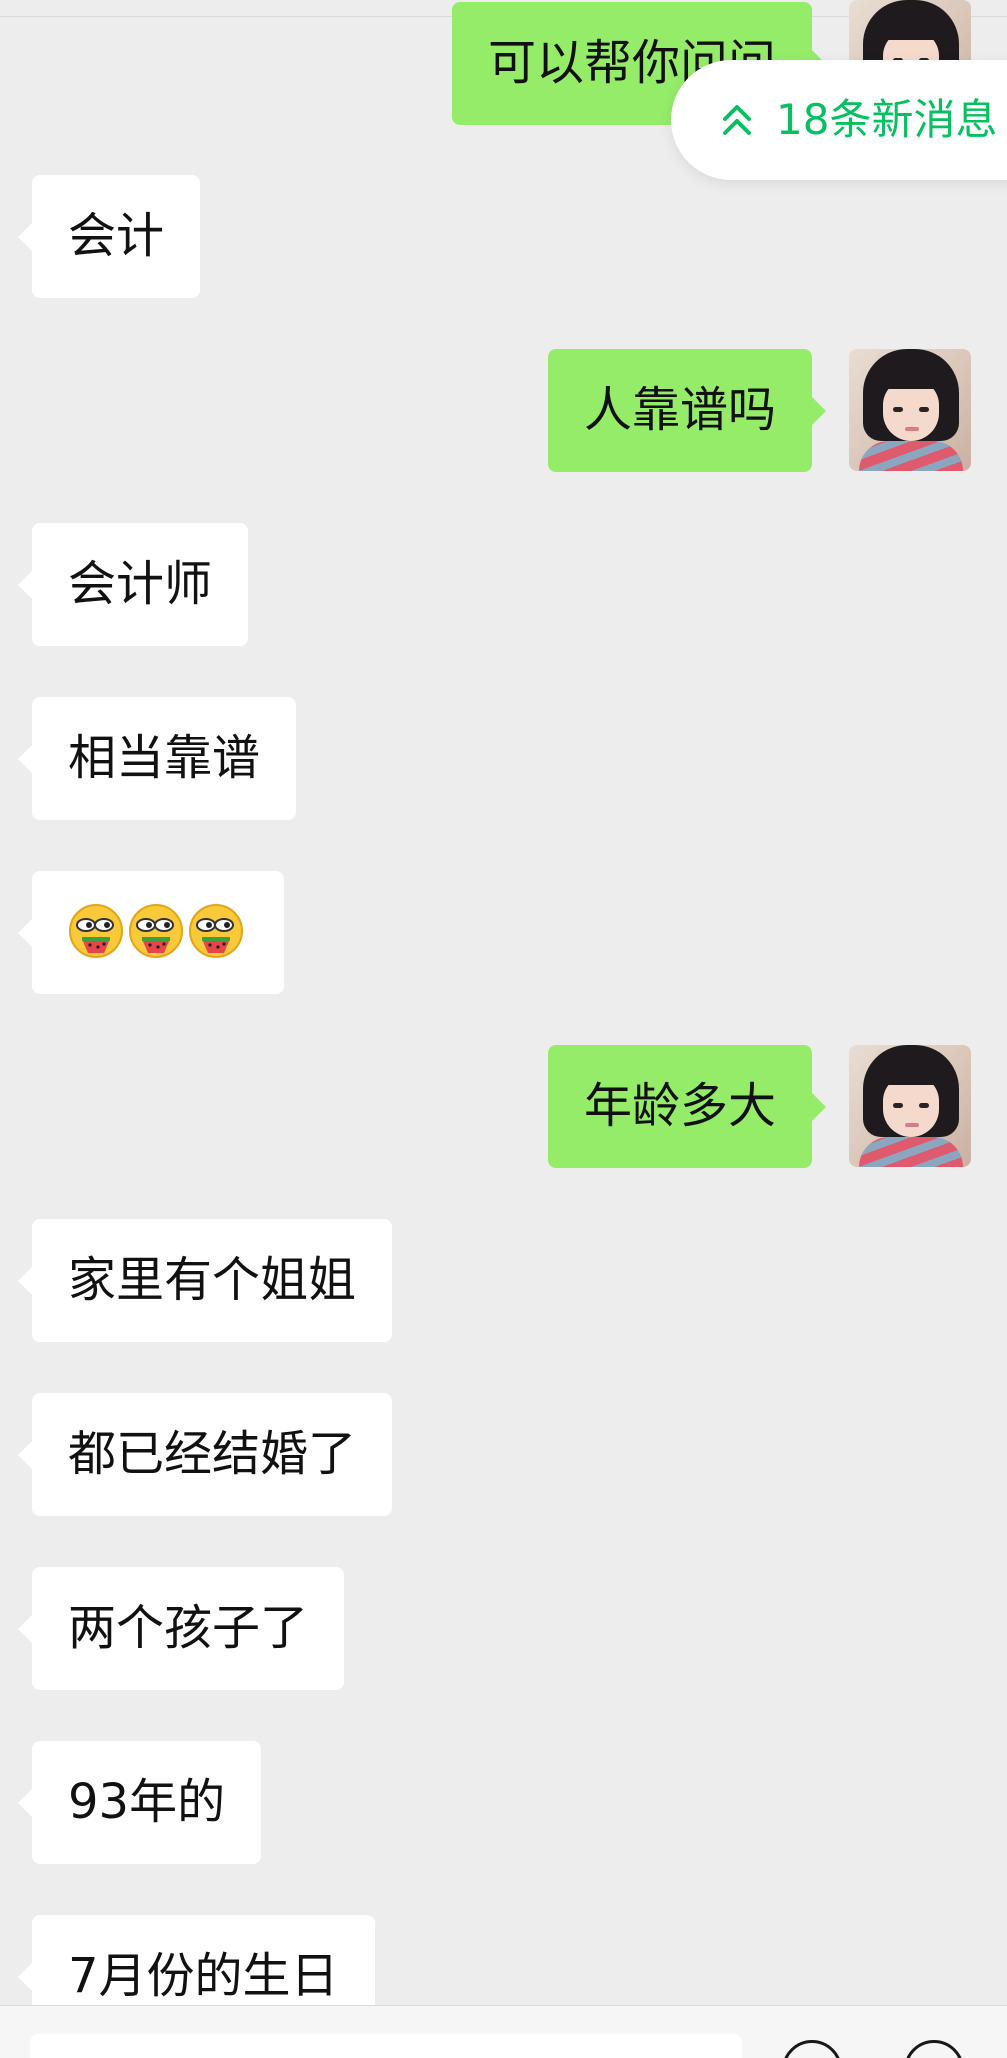  I want to click on message-text: 相当靠谱, so click(164, 758).